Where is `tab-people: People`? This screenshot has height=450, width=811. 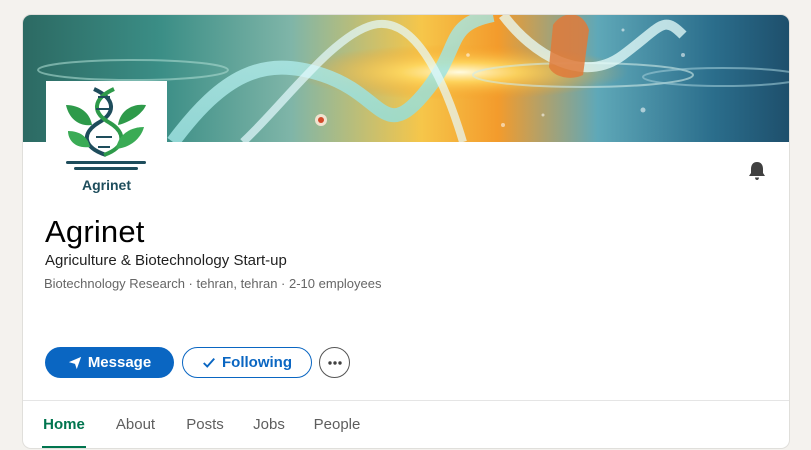 tab-people: People is located at coordinates (337, 424).